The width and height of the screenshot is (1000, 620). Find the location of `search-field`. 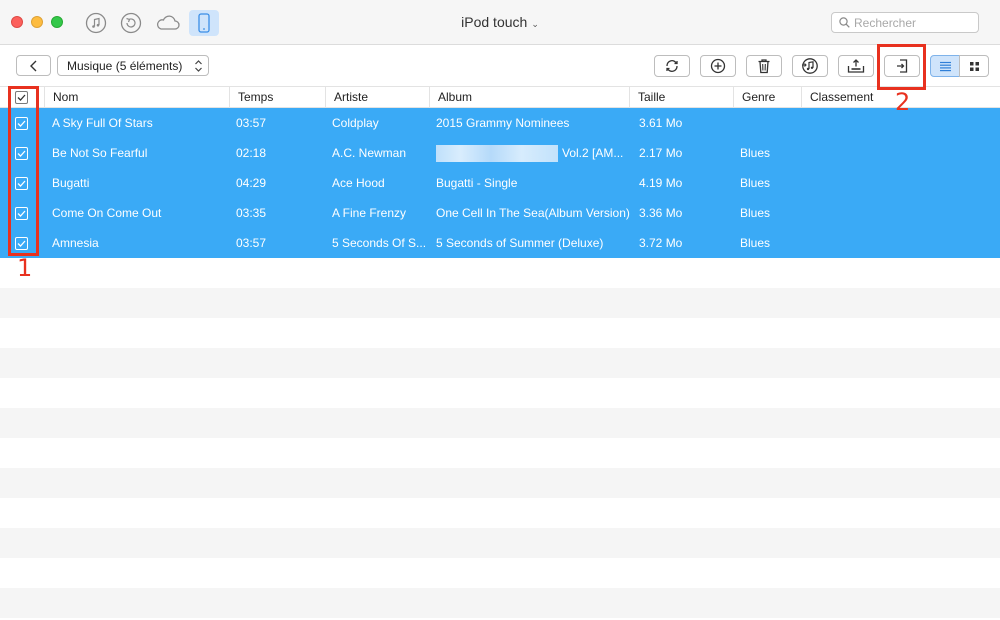

search-field is located at coordinates (905, 22).